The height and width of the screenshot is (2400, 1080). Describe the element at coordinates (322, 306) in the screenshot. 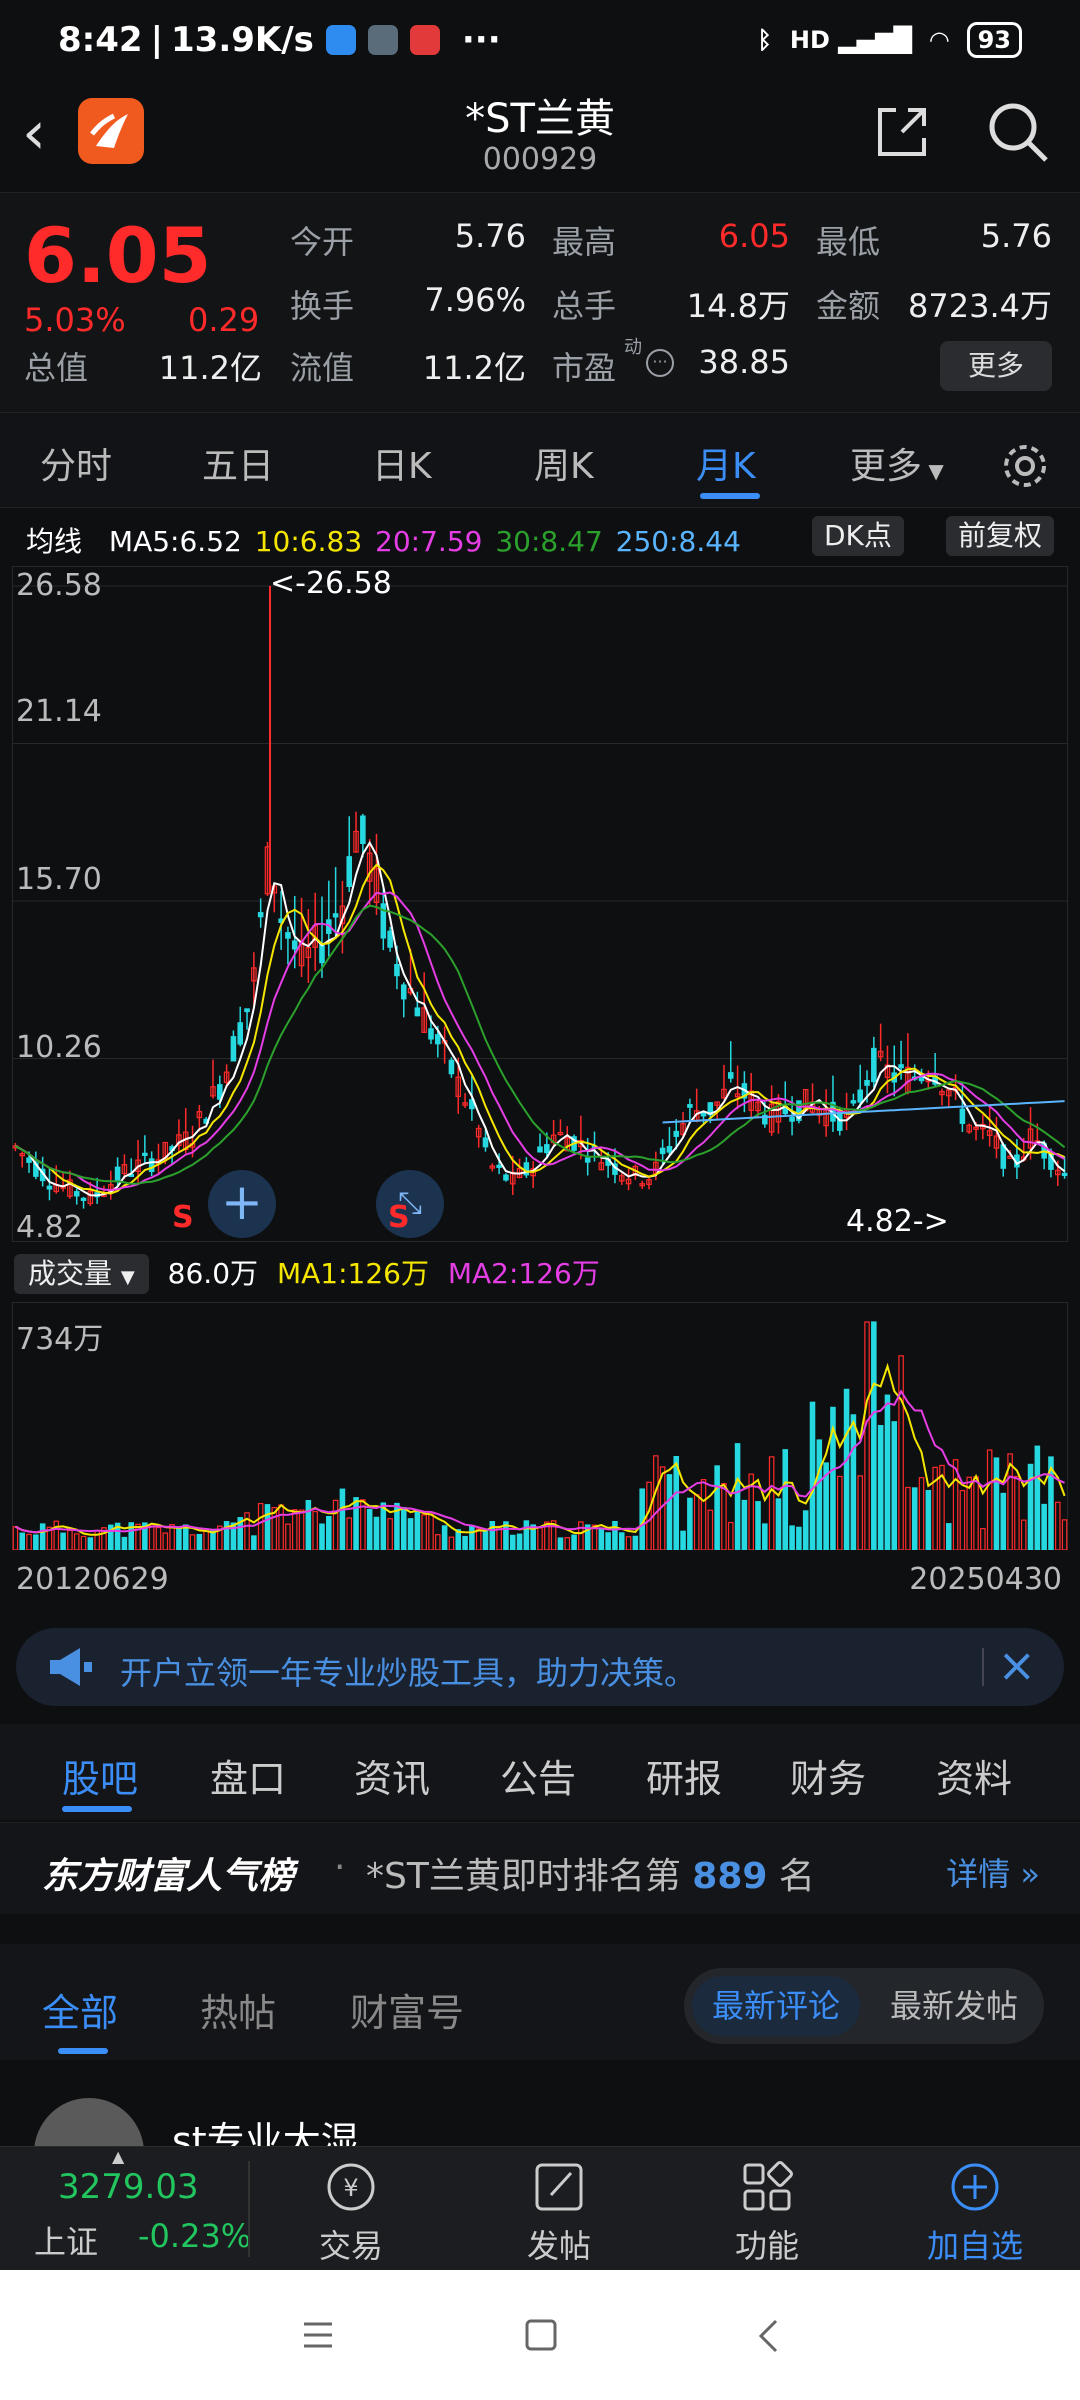

I see `turnover-label: 换手` at that location.